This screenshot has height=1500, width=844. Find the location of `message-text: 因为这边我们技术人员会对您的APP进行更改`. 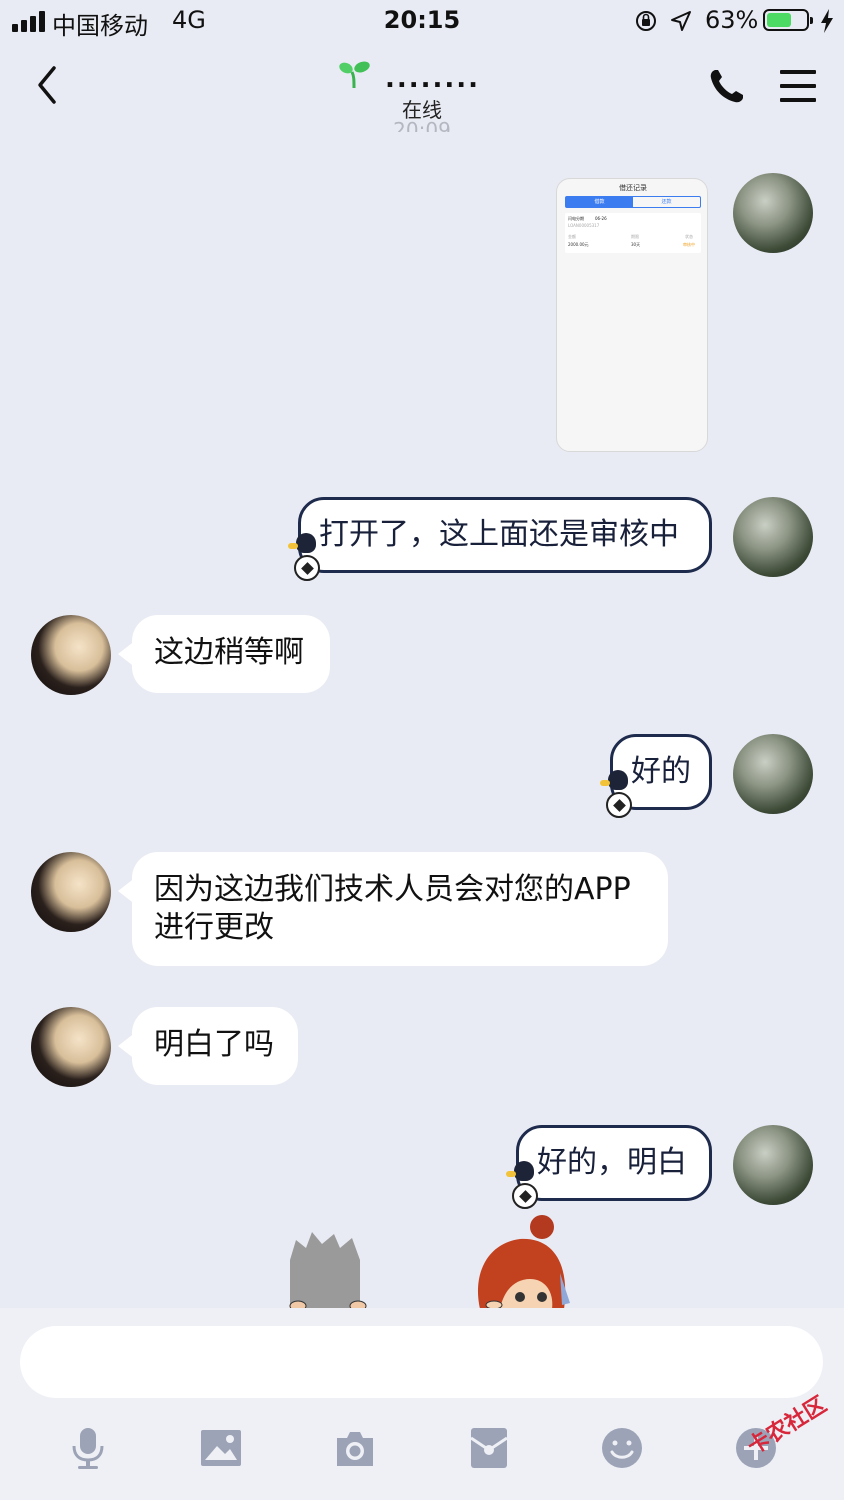

message-text: 因为这边我们技术人员会对您的APP进行更改 is located at coordinates (392, 908).